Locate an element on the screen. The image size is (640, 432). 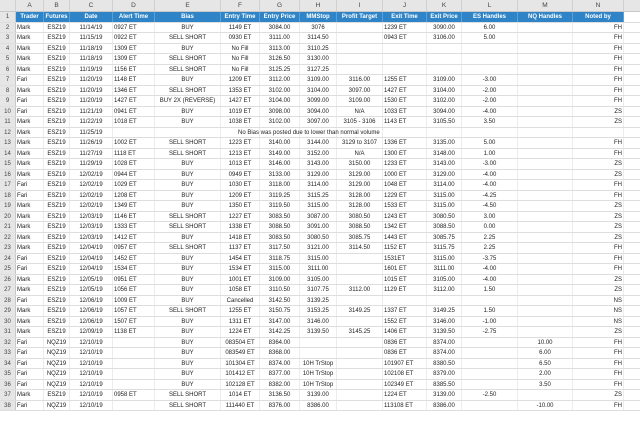
table-cell: 2.25 is located at coordinates (490, 248).